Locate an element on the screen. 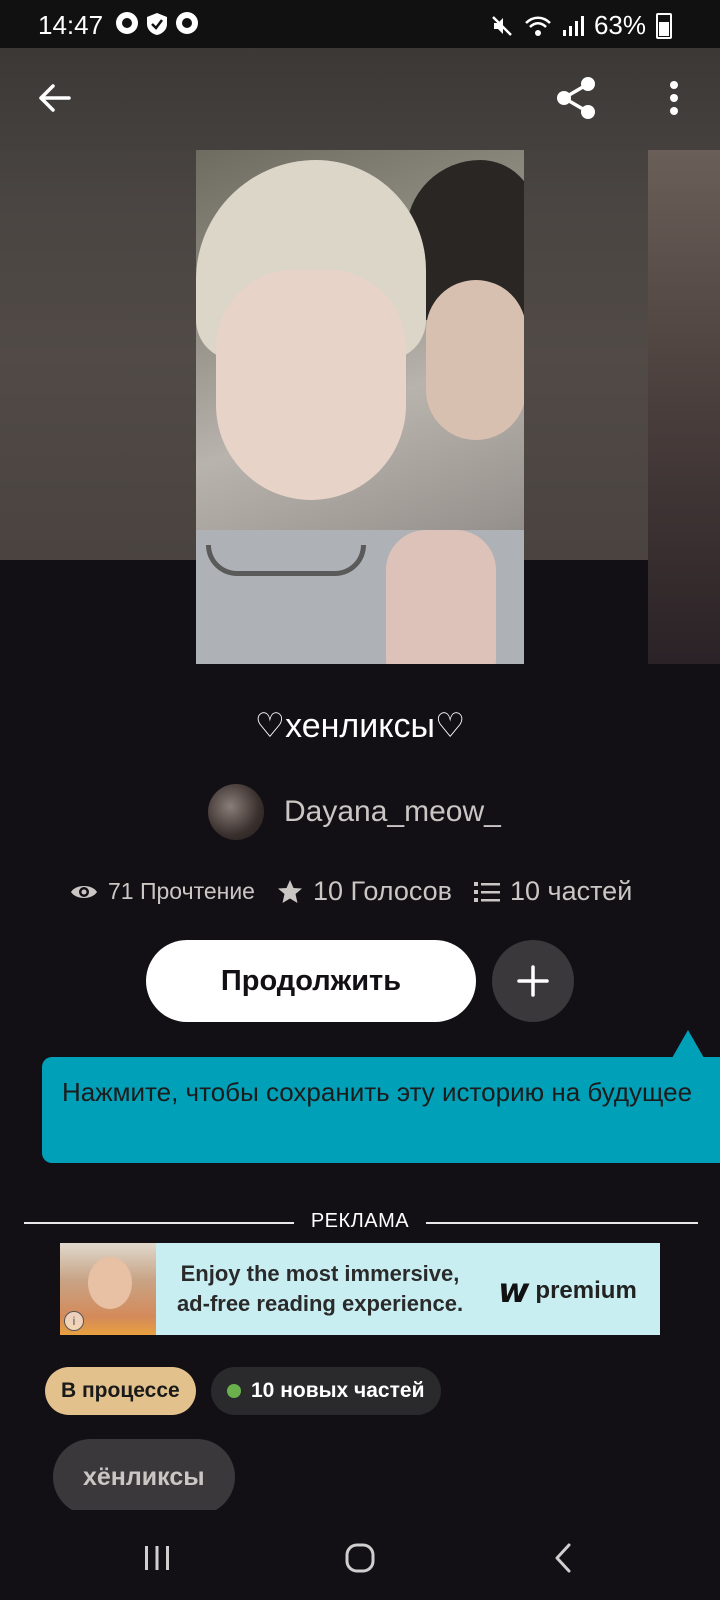 This screenshot has height=1600, width=720. list-icon is located at coordinates (487, 891).